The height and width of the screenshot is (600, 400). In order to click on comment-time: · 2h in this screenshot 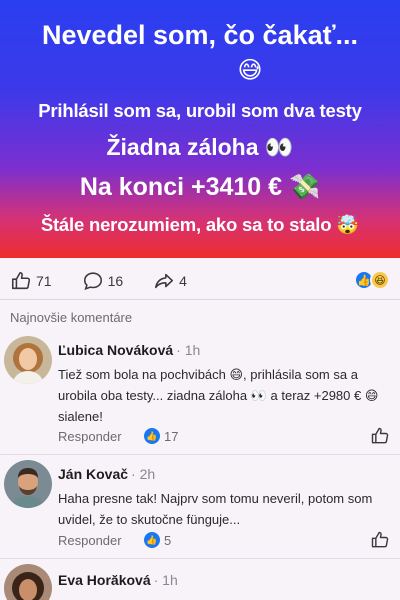, I will do `click(143, 474)`.